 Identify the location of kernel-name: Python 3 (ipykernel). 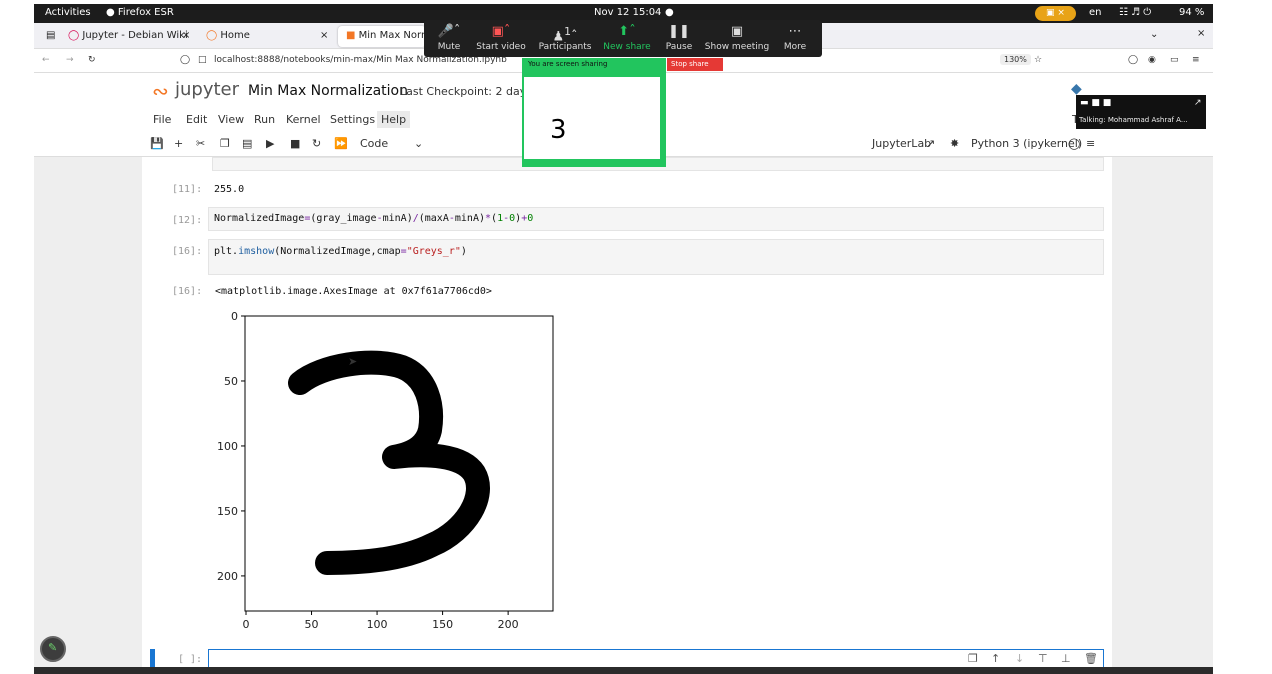
(1026, 143).